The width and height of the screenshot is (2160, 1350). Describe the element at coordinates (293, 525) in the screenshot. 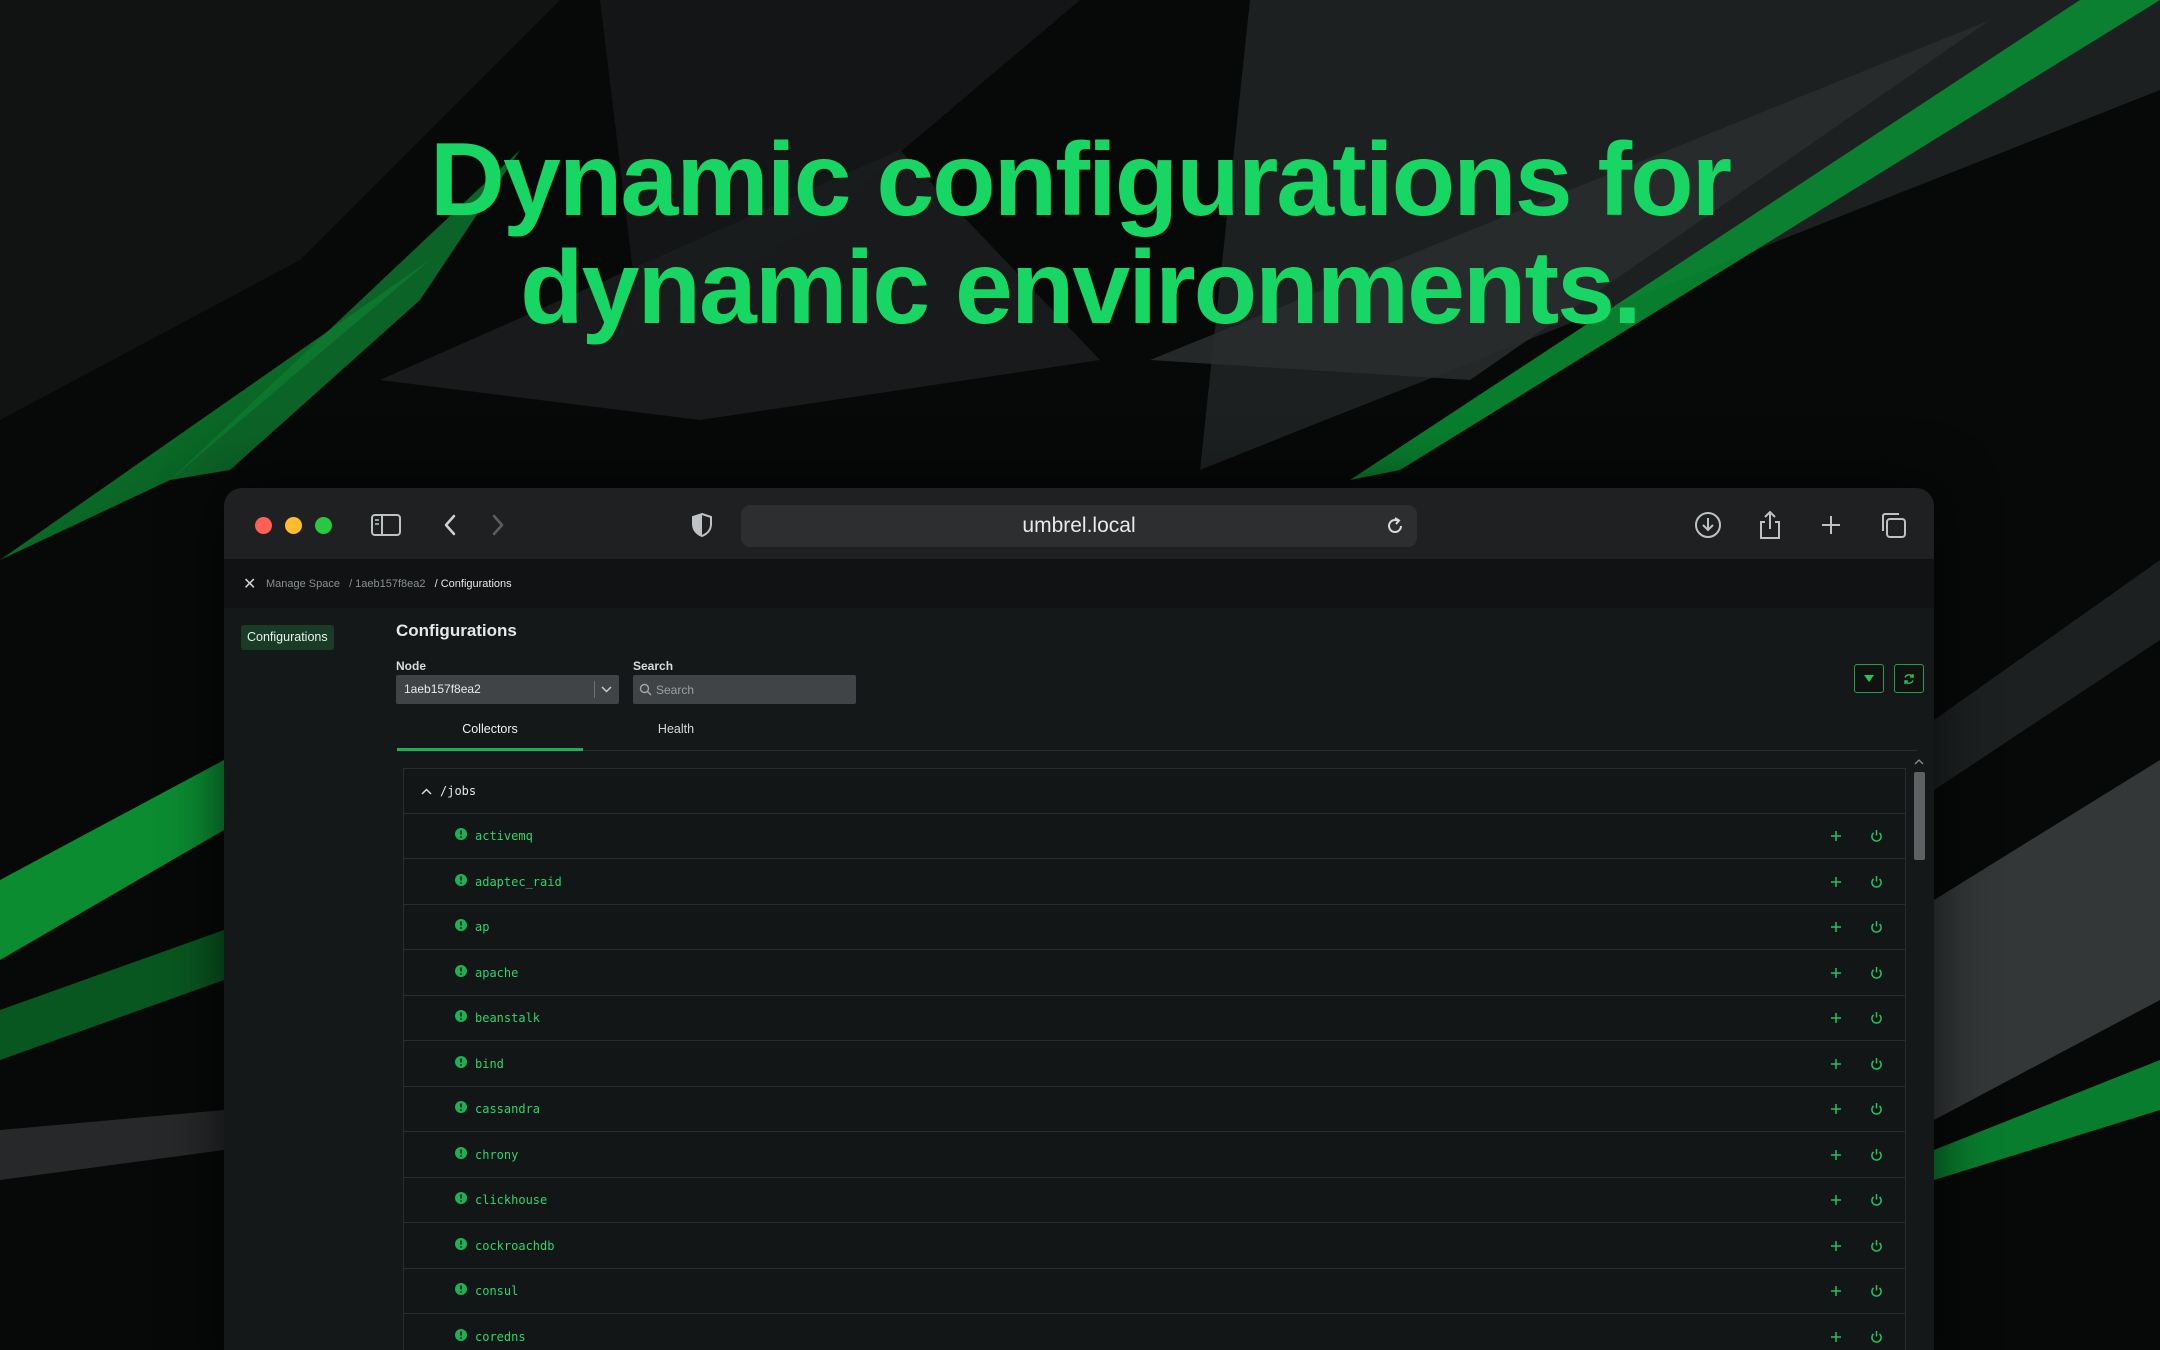

I see `minimize-window-button` at that location.